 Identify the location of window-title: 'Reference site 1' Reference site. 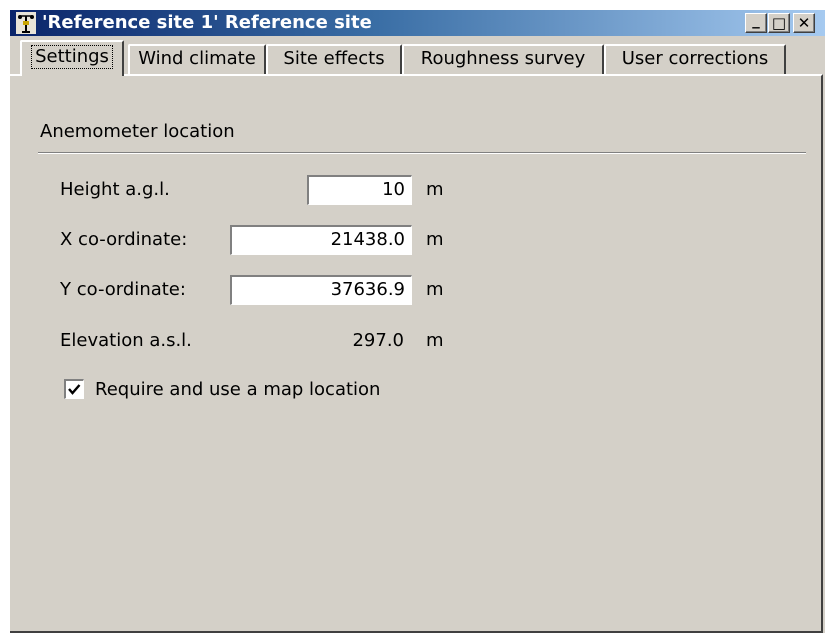
(207, 22).